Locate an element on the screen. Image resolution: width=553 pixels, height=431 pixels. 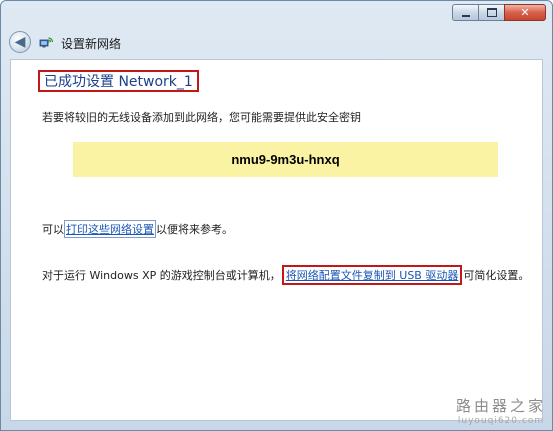
minimize-button is located at coordinates (465, 12).